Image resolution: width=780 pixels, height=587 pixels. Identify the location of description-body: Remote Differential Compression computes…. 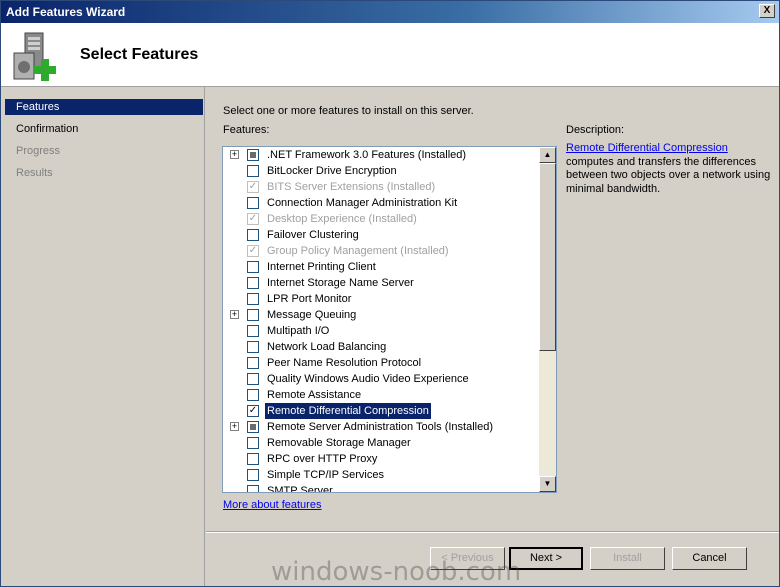
(668, 169).